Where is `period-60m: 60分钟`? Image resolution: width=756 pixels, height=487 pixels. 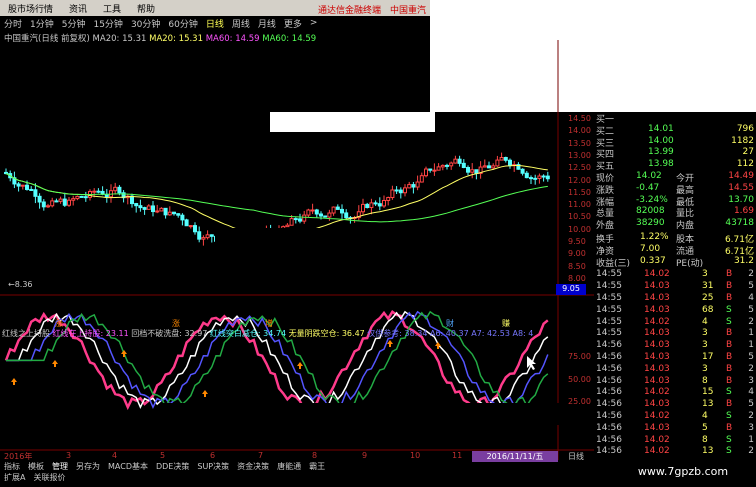
period-60m: 60分钟 is located at coordinates (182, 23).